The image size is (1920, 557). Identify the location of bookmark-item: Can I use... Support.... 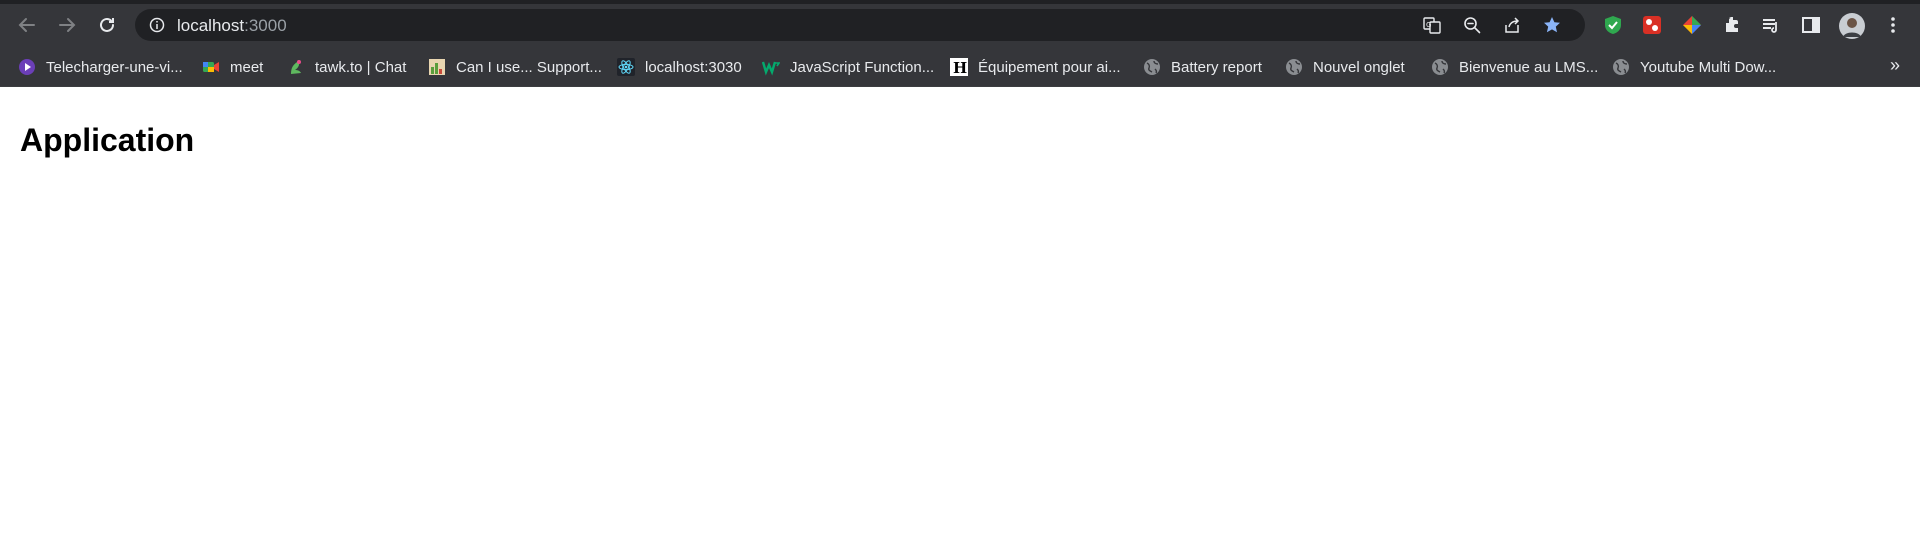
(515, 67).